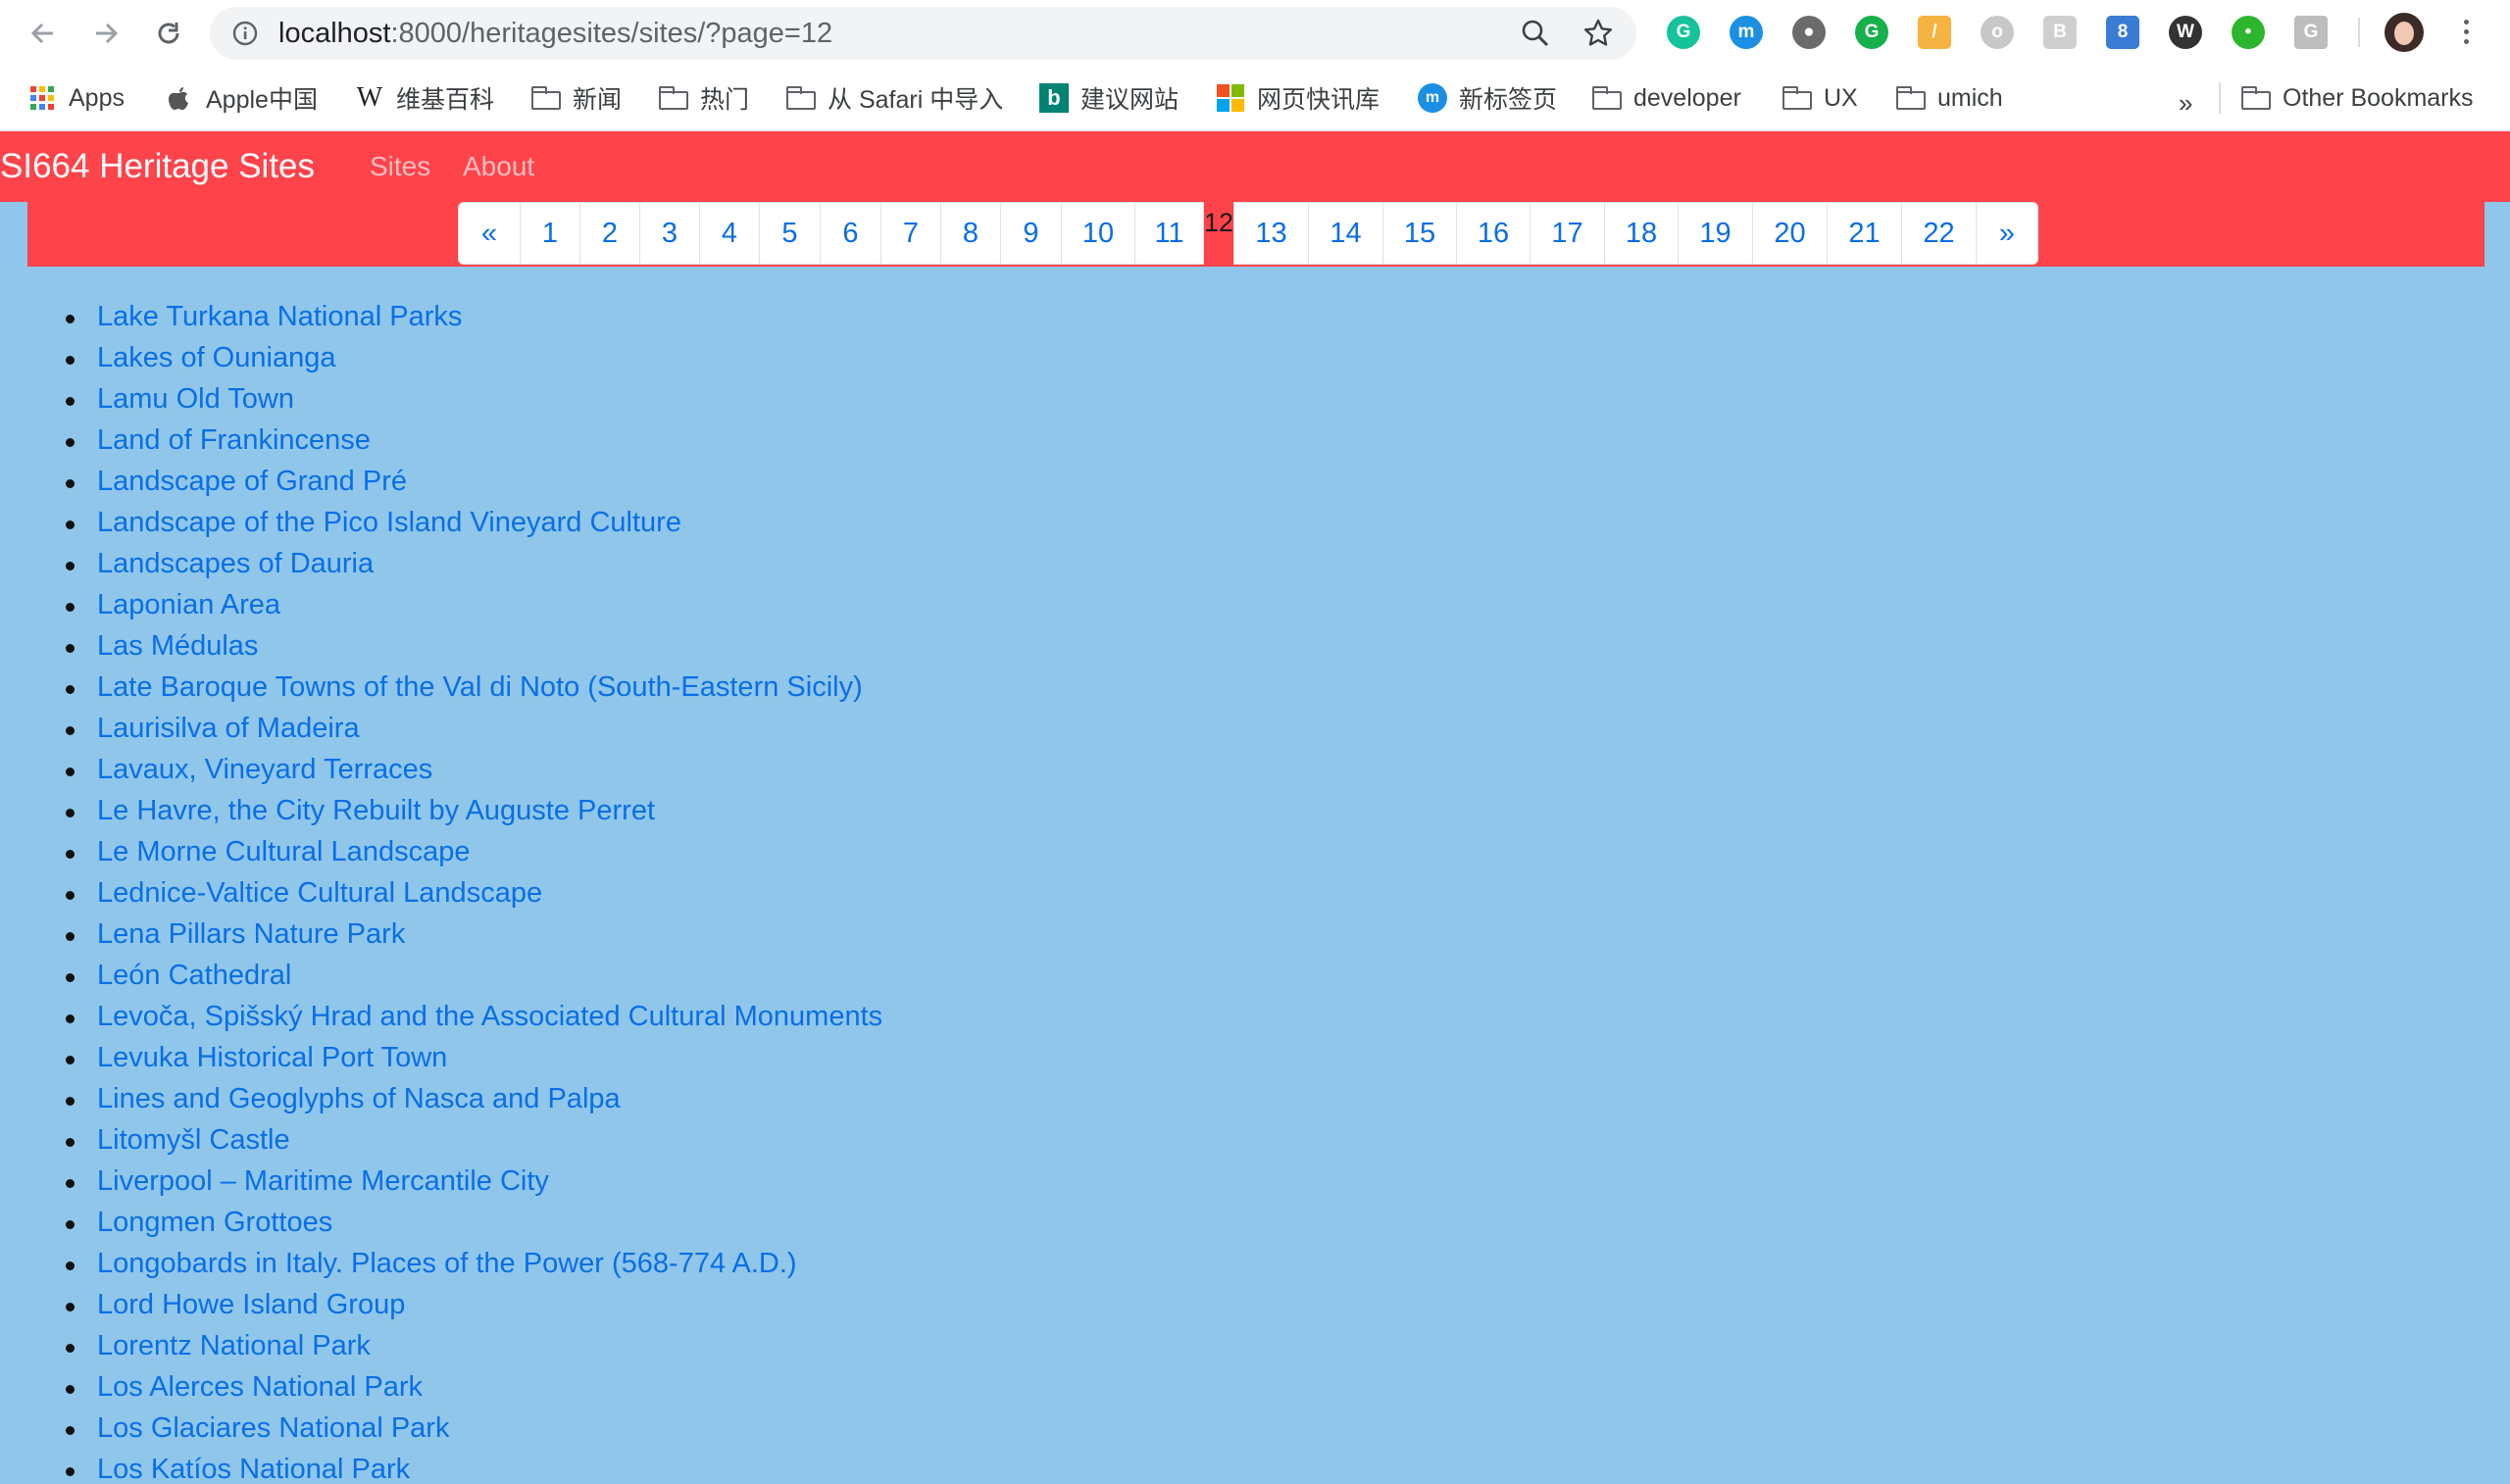  What do you see at coordinates (970, 233) in the screenshot?
I see `page-link: 8` at bounding box center [970, 233].